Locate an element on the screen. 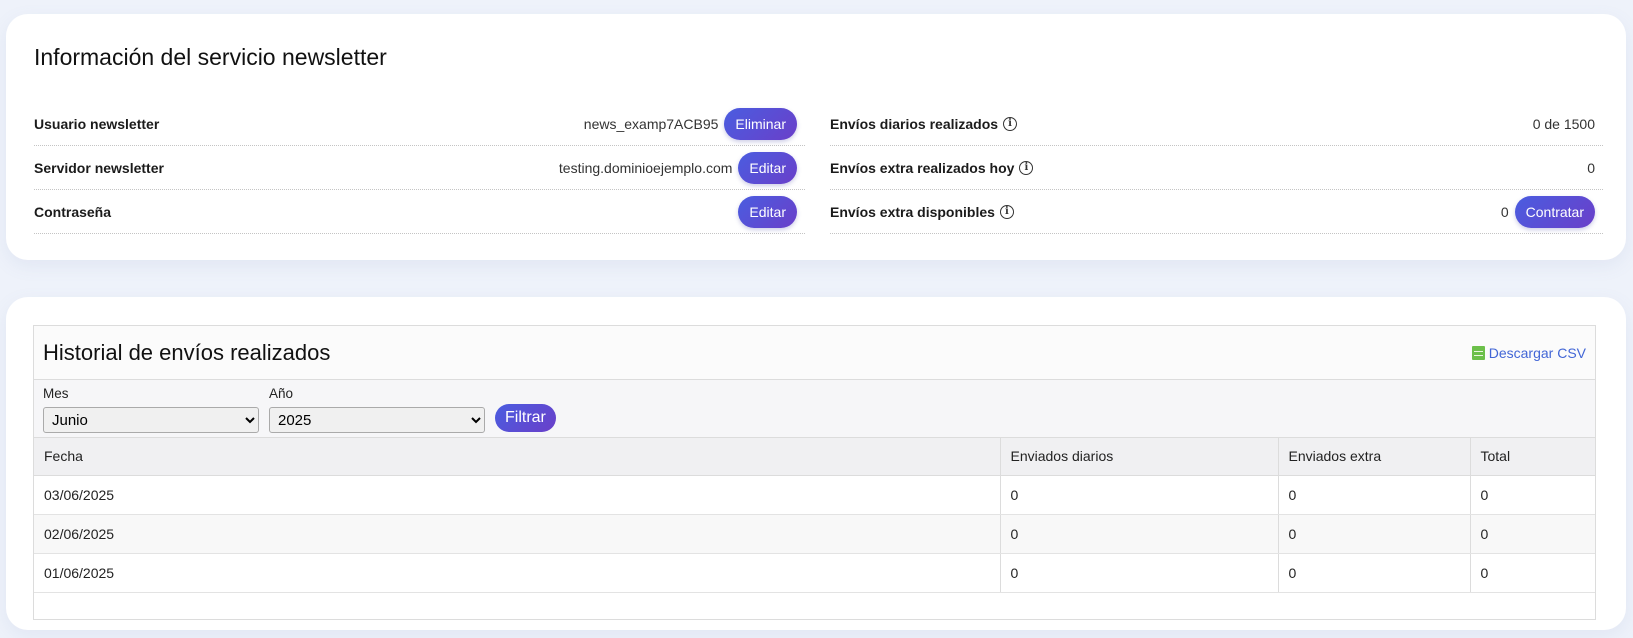 This screenshot has width=1633, height=638. table-row: 01/06/2025 0 0 0 is located at coordinates (814, 573).